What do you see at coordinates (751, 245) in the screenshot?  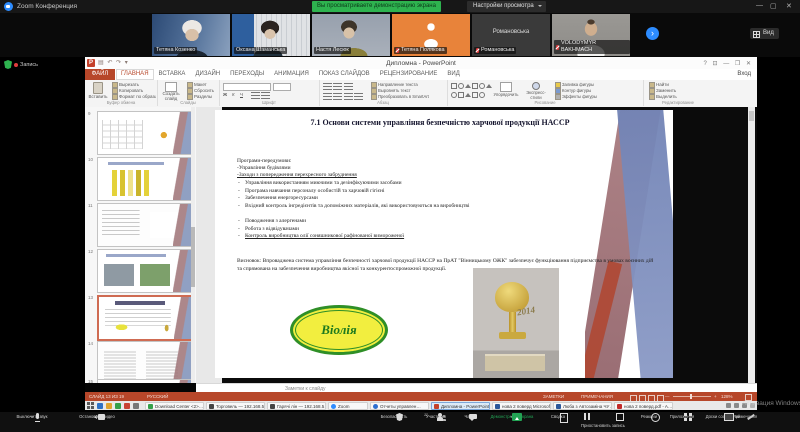 I see `slide-scrollbar` at bounding box center [751, 245].